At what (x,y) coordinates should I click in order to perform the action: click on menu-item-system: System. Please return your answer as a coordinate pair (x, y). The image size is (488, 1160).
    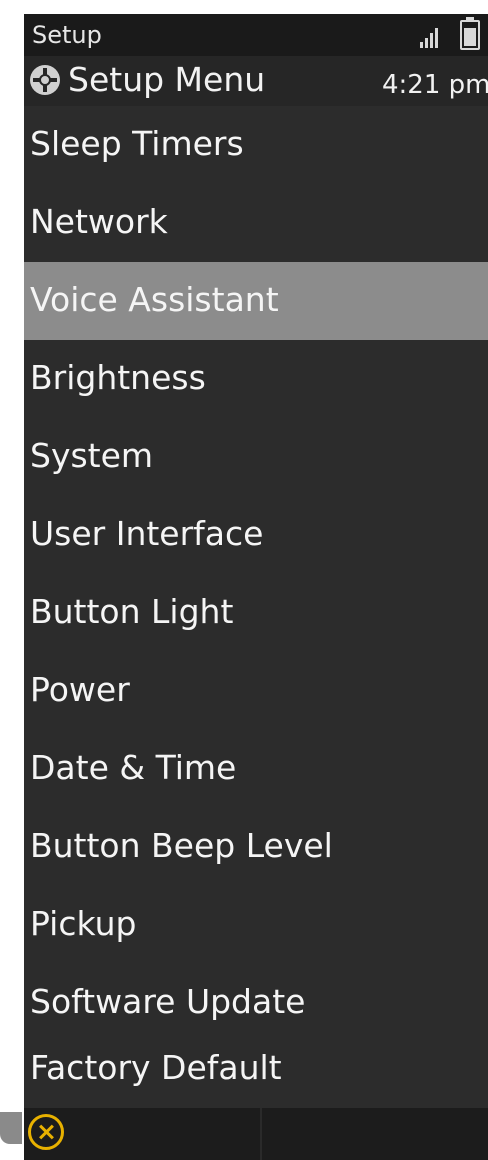
    Looking at the image, I should click on (256, 457).